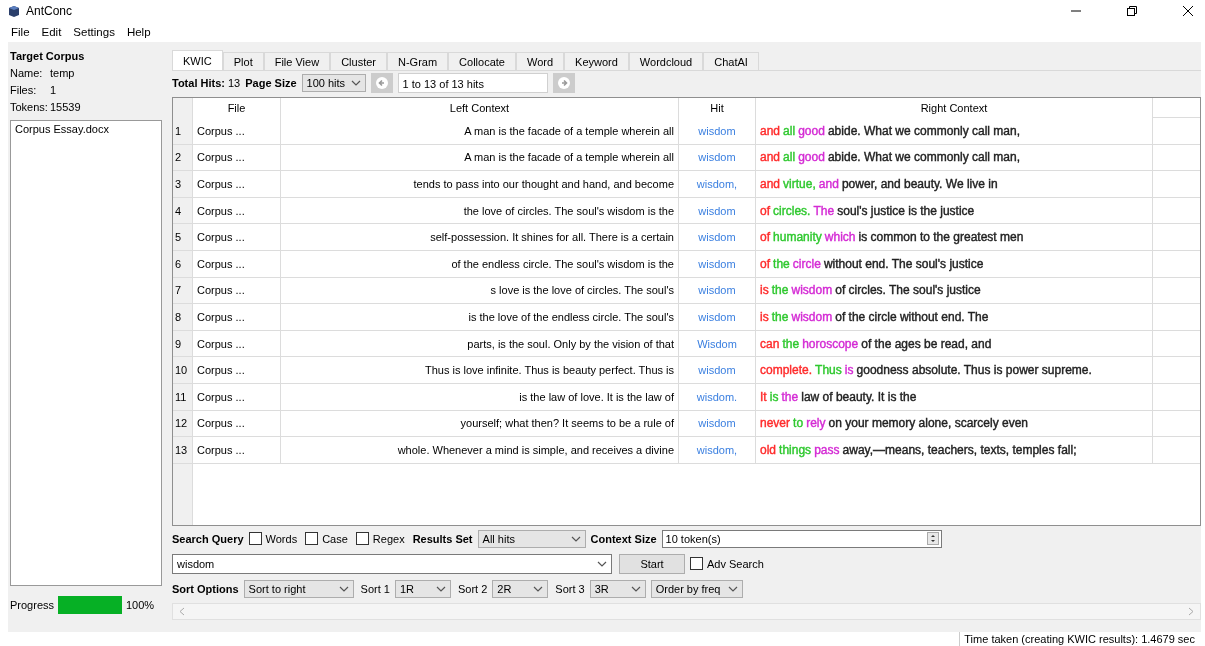 This screenshot has width=1205, height=646. What do you see at coordinates (183, 450) in the screenshot?
I see `row-number: 13` at bounding box center [183, 450].